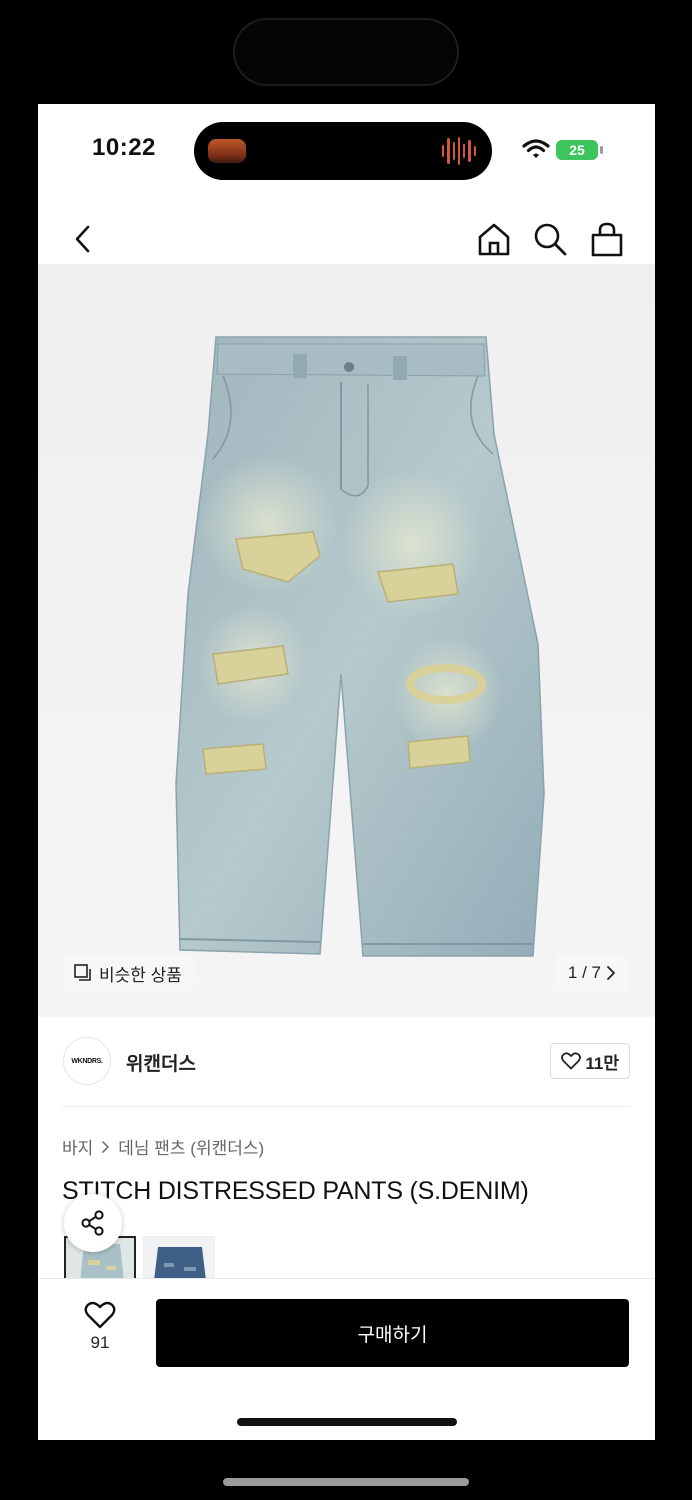 This screenshot has width=692, height=1500. Describe the element at coordinates (161, 1062) in the screenshot. I see `brand-name: 위캔더스` at that location.